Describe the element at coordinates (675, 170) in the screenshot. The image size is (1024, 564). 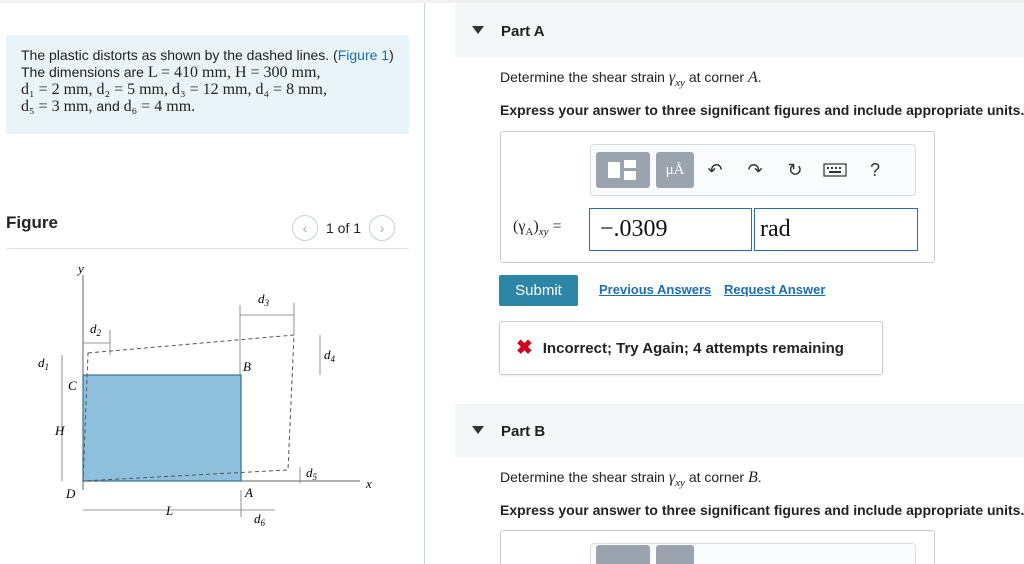
I see `units-button: μÅ` at that location.